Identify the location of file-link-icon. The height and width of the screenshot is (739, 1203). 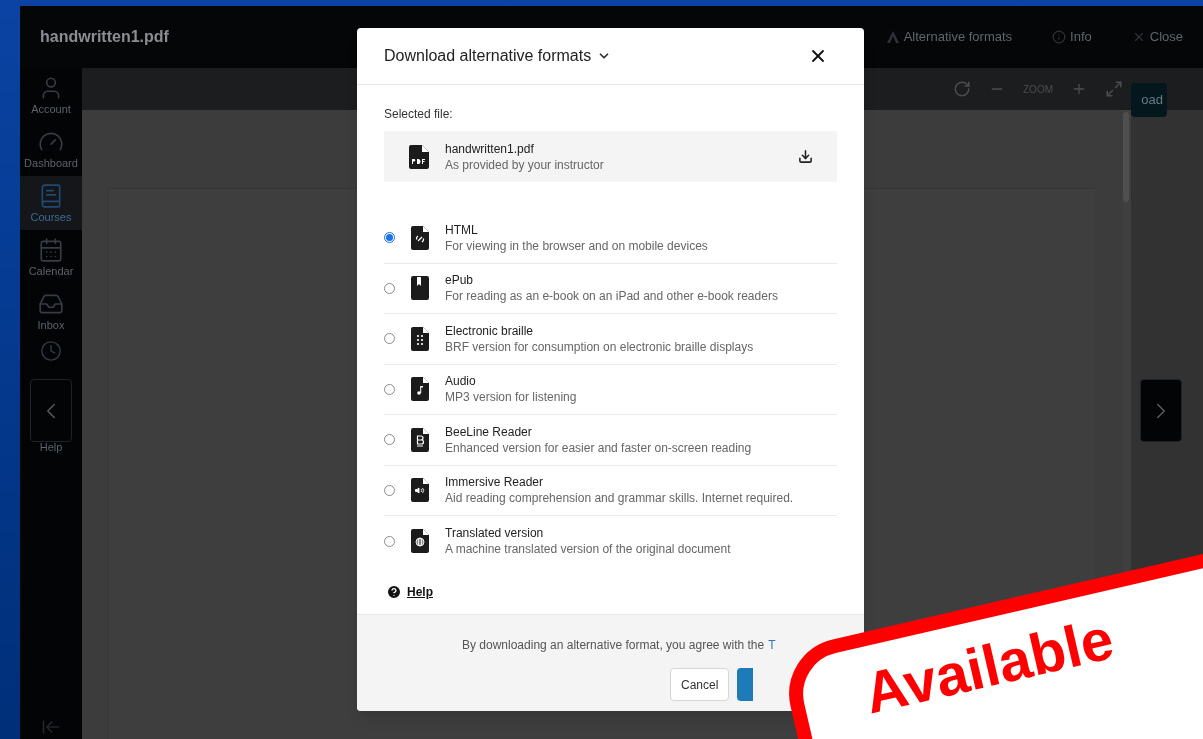
(420, 237).